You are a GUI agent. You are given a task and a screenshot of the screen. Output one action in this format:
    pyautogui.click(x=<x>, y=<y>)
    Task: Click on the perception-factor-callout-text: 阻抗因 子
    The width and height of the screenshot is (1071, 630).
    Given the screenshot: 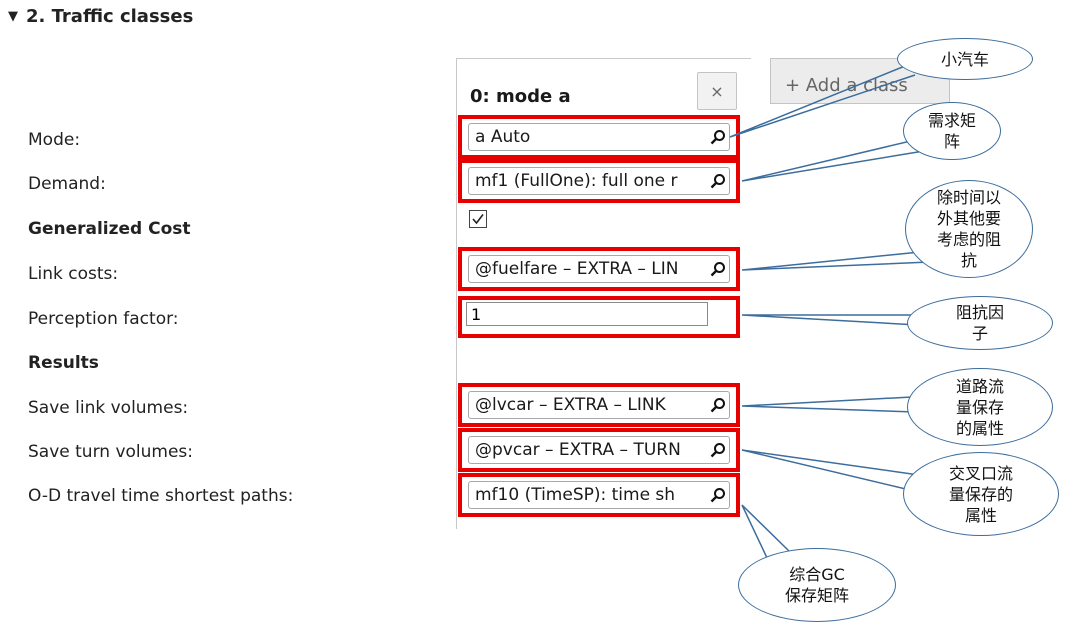 What is the action you would take?
    pyautogui.click(x=979, y=323)
    